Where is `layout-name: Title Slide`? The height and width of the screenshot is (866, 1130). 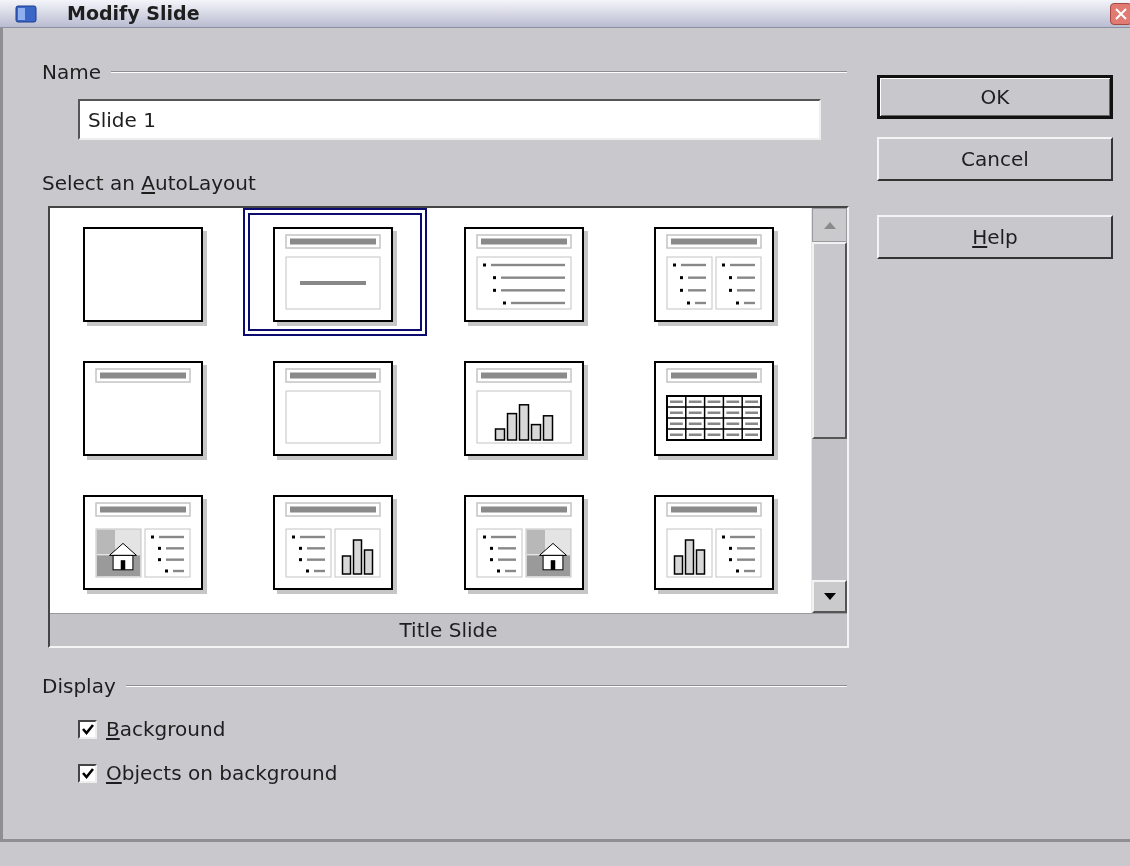 layout-name: Title Slide is located at coordinates (448, 630).